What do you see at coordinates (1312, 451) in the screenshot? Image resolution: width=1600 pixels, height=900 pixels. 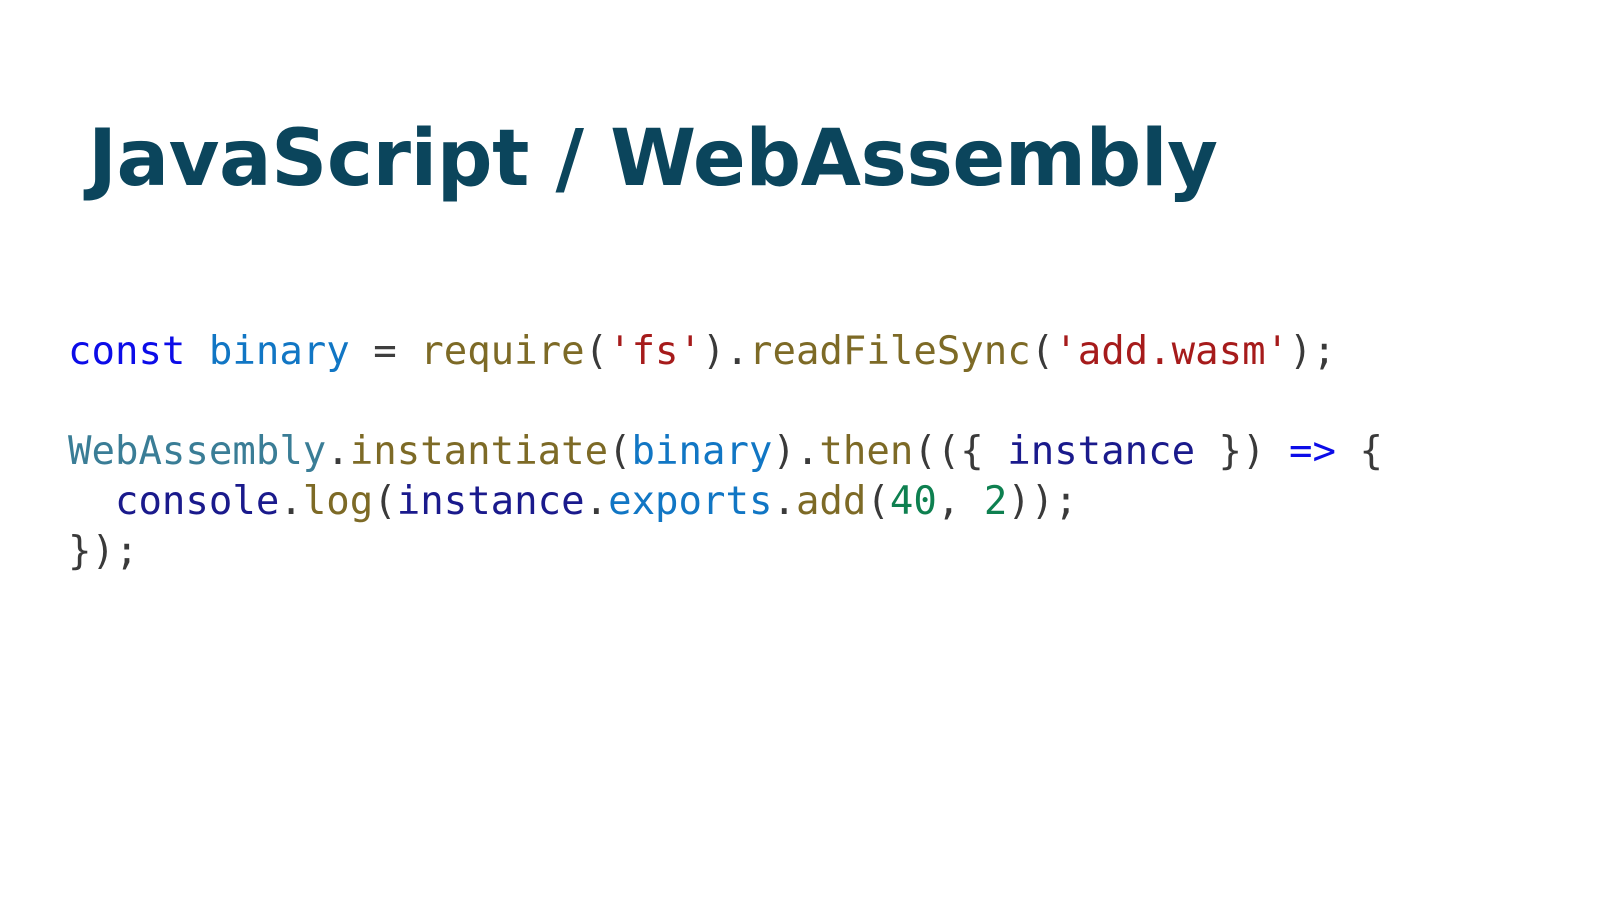 I see `code-token-arrow: =>` at bounding box center [1312, 451].